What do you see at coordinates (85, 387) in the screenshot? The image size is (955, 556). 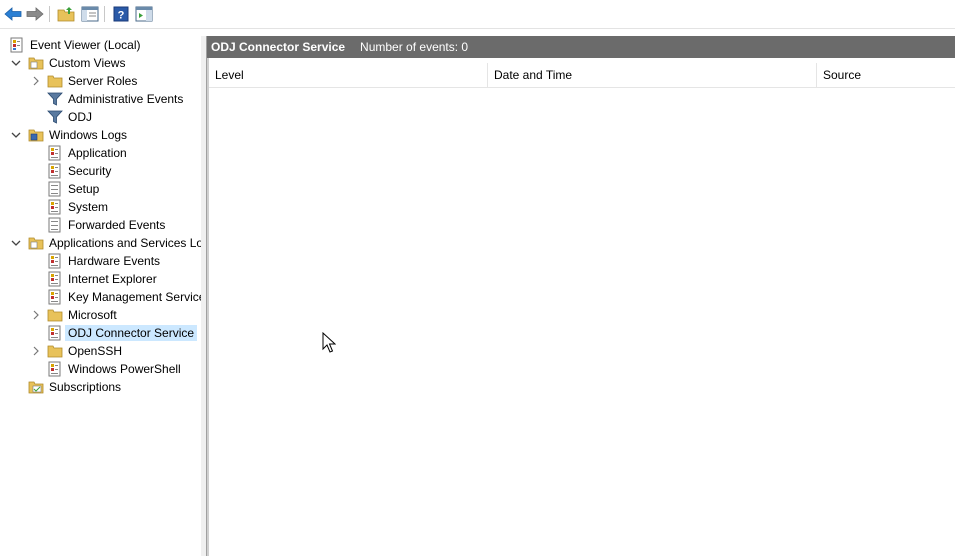 I see `tree-item-label: Subscriptions` at bounding box center [85, 387].